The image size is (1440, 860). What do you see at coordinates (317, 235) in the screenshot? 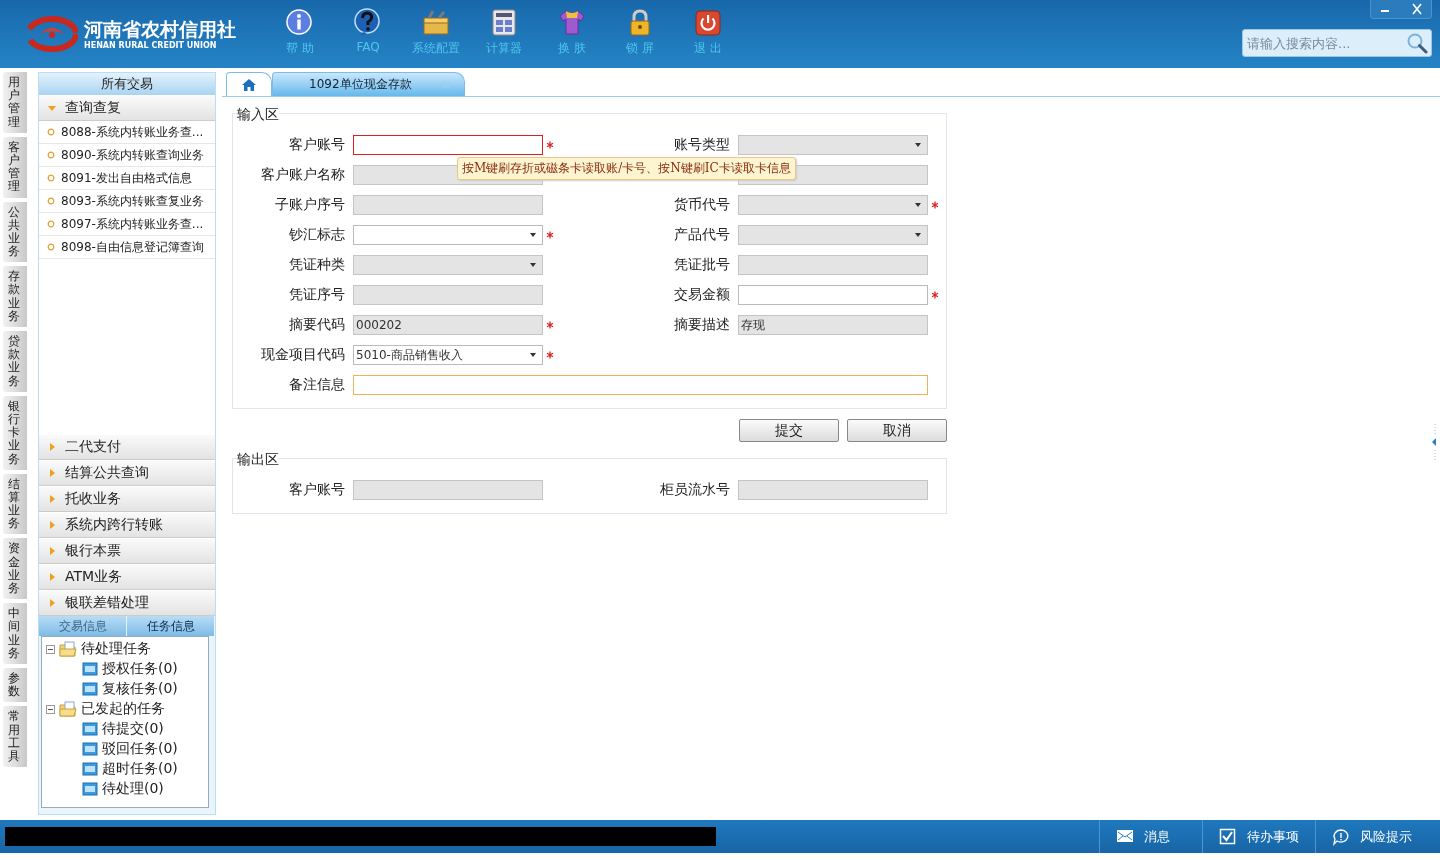
I see `field-label: 钞汇标志` at bounding box center [317, 235].